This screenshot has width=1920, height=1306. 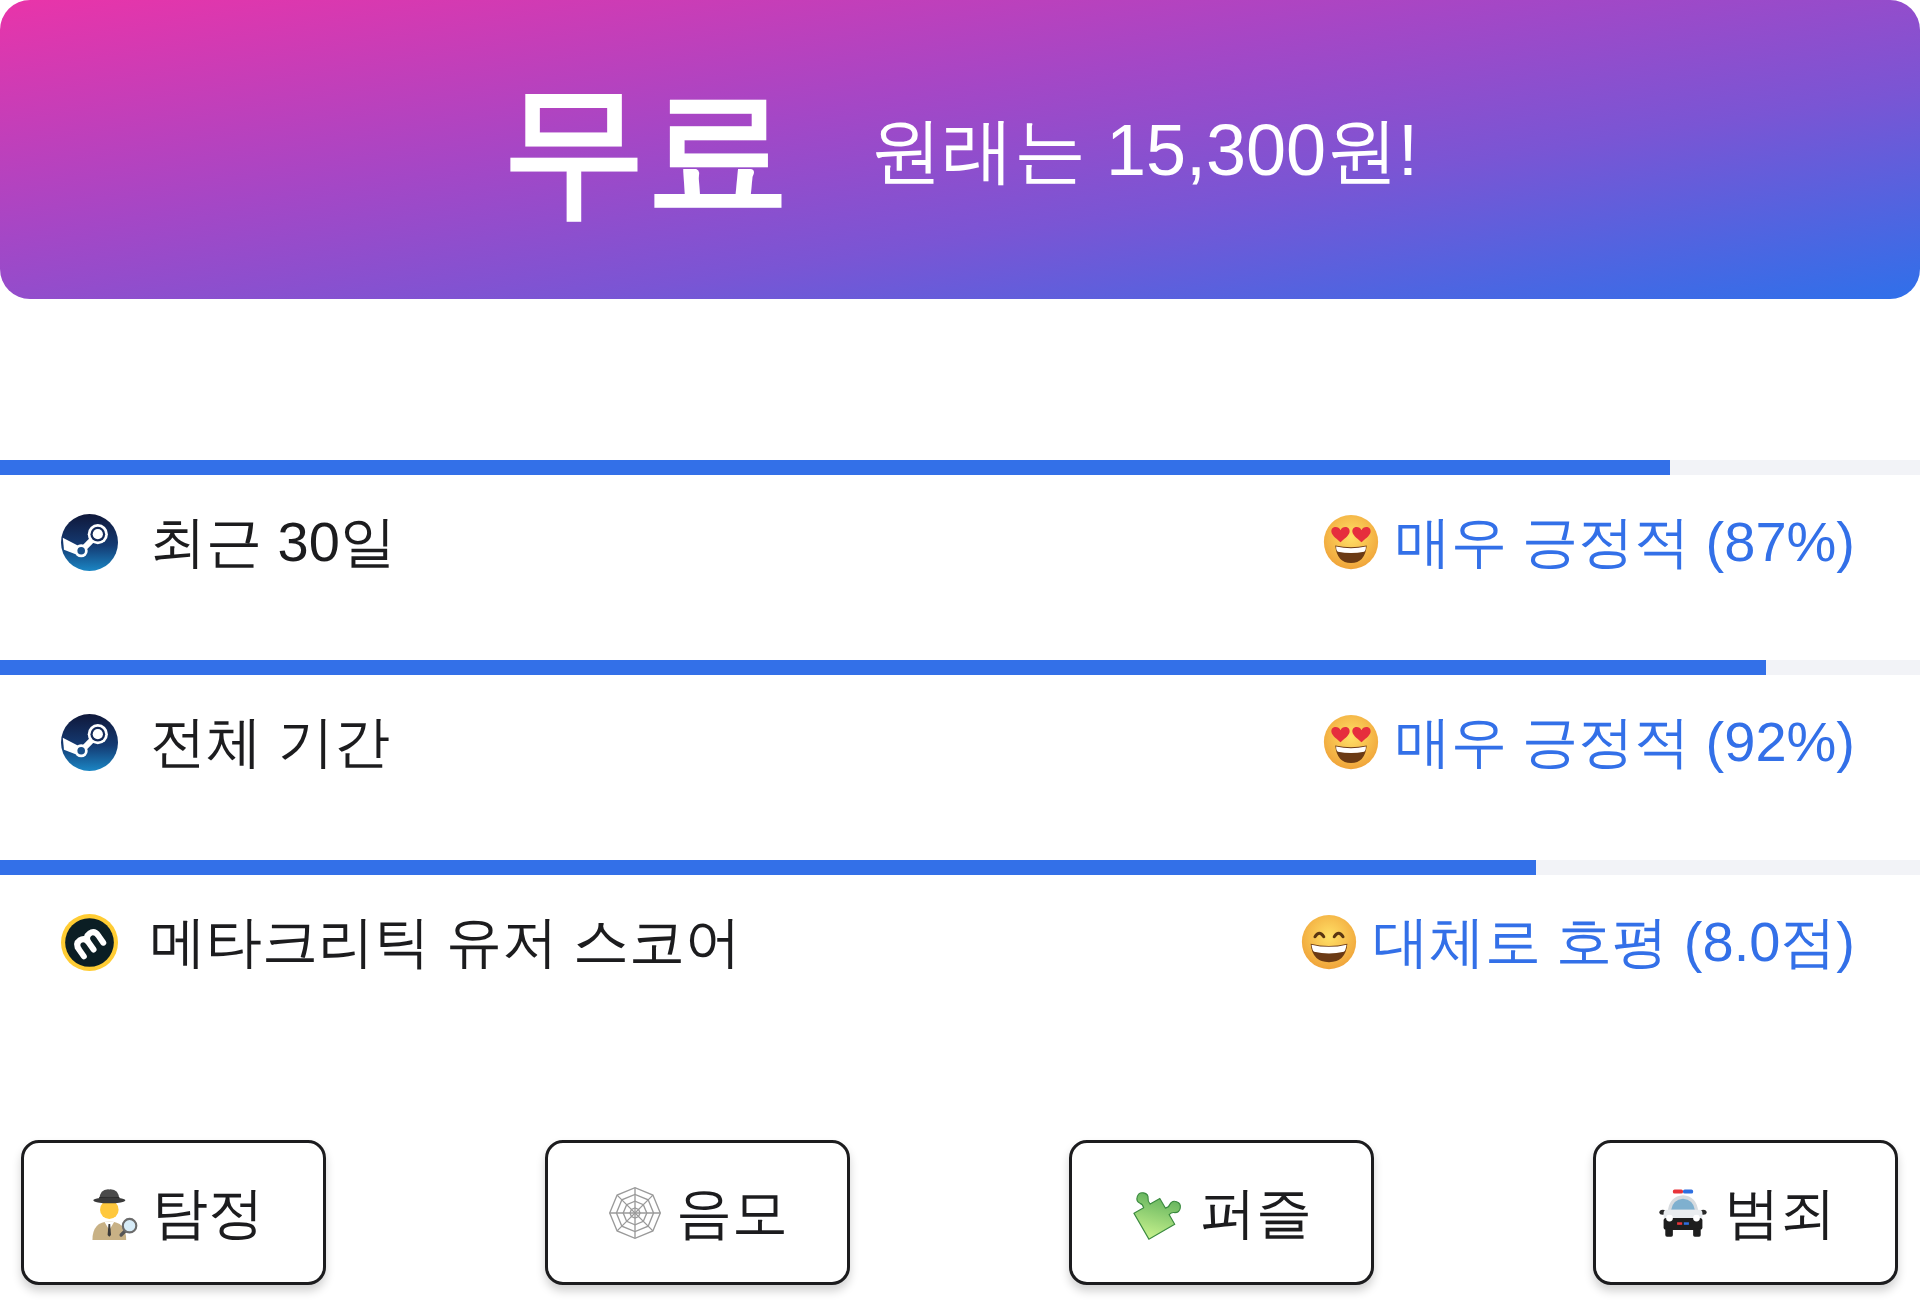 What do you see at coordinates (173, 1212) in the screenshot?
I see `genre-tag-button: 탐정` at bounding box center [173, 1212].